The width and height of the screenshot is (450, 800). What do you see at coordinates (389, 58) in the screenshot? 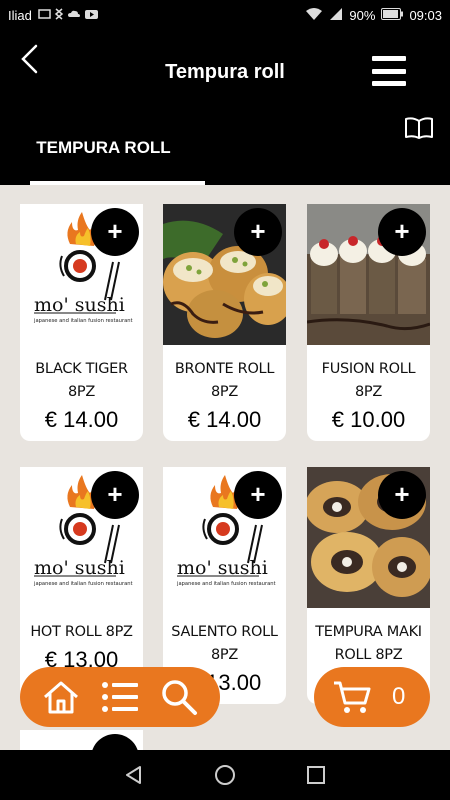
I see `hamburger-icon` at bounding box center [389, 58].